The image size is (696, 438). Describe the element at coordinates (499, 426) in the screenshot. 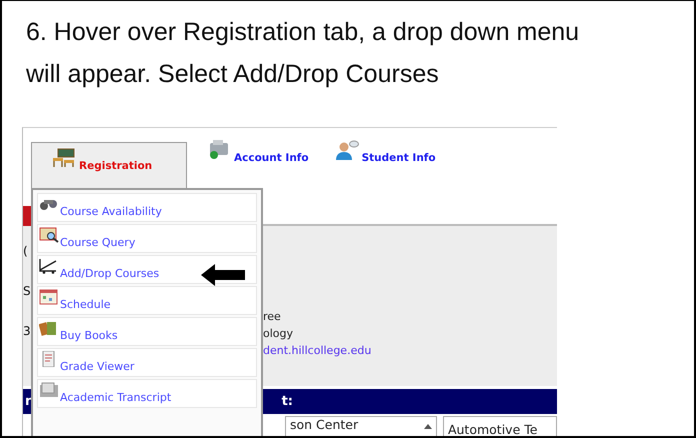

I see `select-field: Automotive Te` at that location.